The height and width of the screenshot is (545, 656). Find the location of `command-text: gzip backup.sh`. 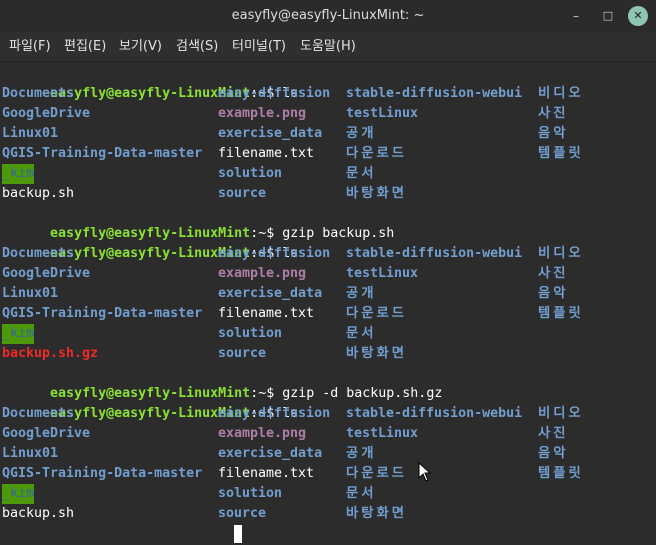

command-text: gzip backup.sh is located at coordinates (338, 233).